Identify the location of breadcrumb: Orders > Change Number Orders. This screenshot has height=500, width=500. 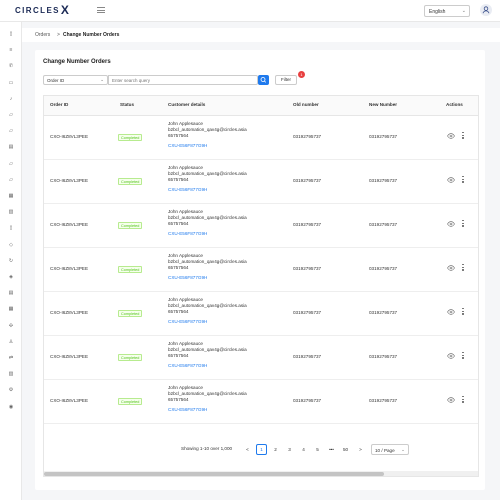
(261, 35).